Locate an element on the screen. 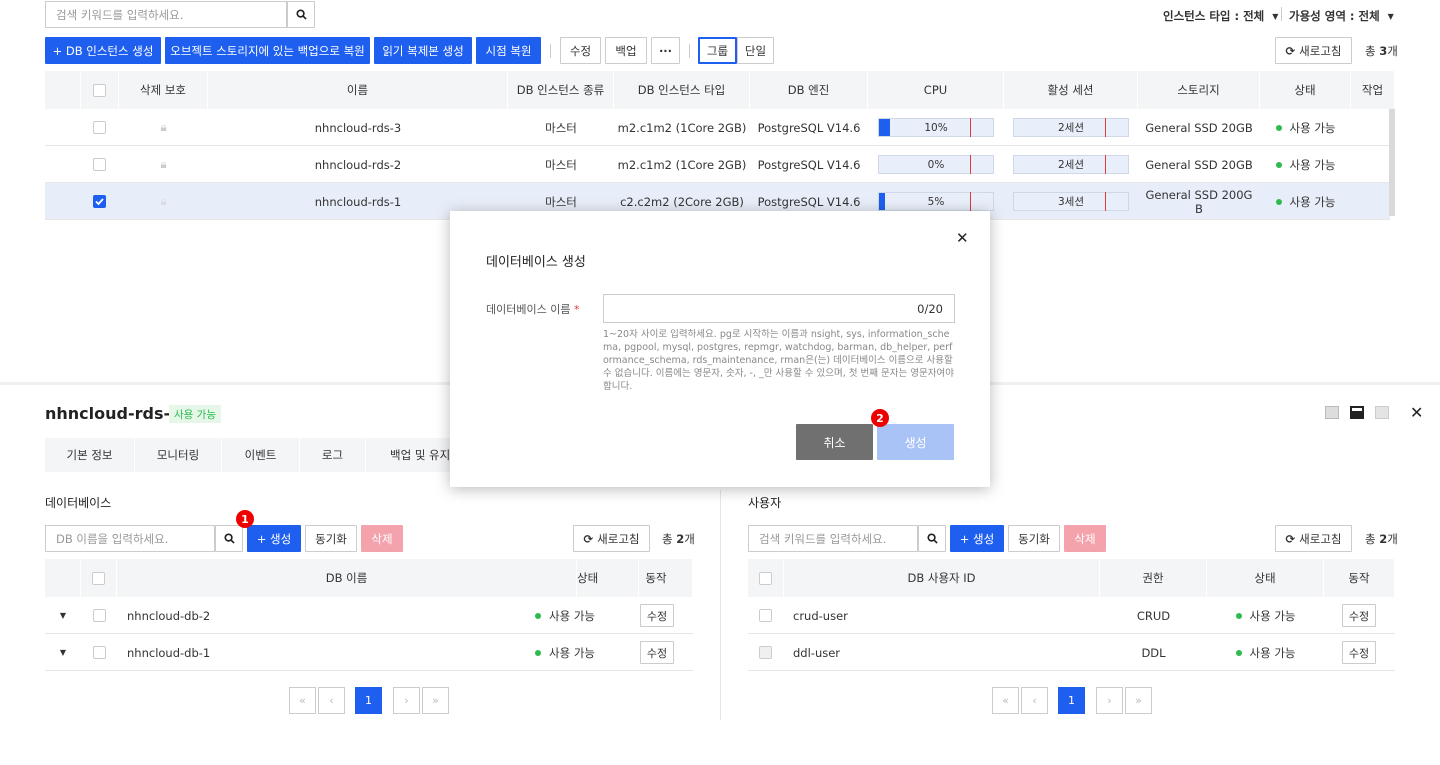 Image resolution: width=1440 pixels, height=765 pixels. create-db-instance-button: + DB 인스턴스 생성 is located at coordinates (103, 50).